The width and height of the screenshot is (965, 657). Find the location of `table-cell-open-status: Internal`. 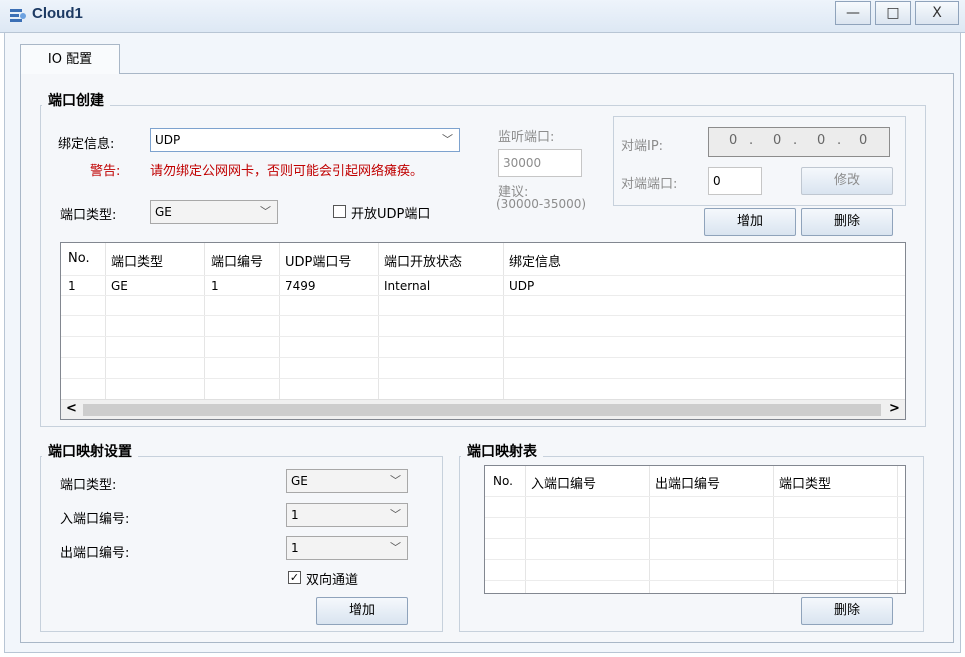

table-cell-open-status: Internal is located at coordinates (407, 286).